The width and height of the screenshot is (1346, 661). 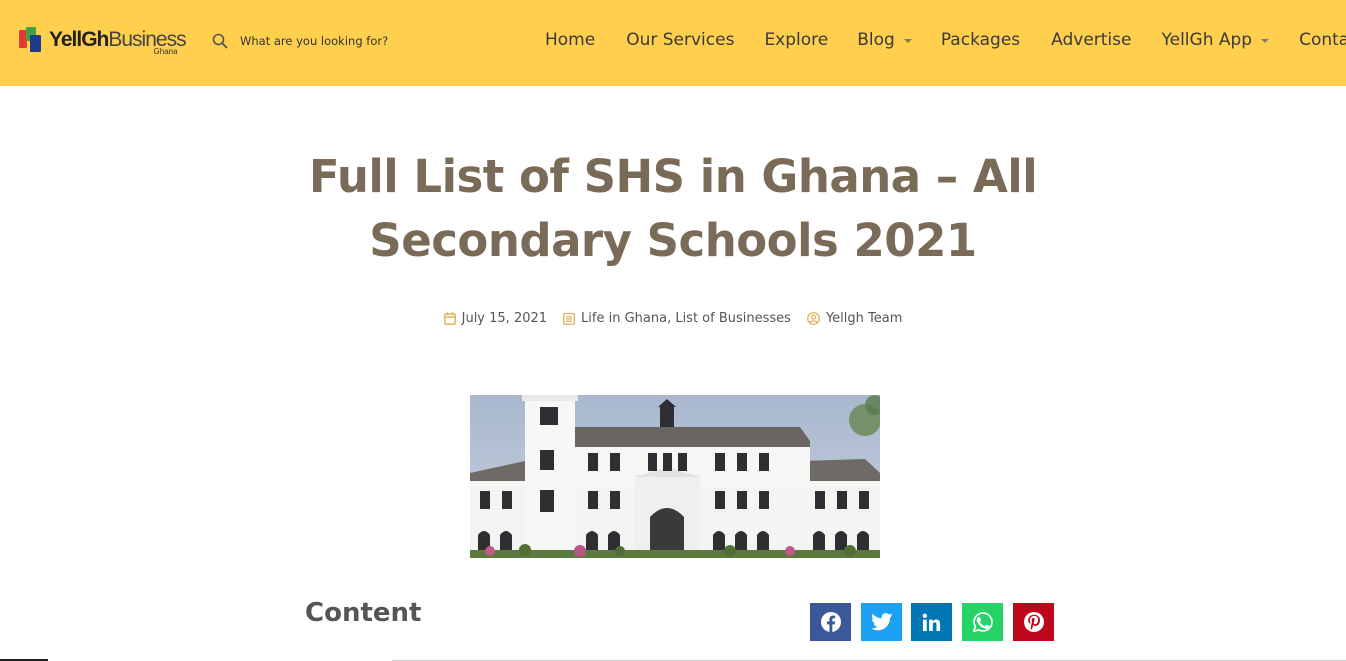 What do you see at coordinates (675, 476) in the screenshot?
I see `featured-image` at bounding box center [675, 476].